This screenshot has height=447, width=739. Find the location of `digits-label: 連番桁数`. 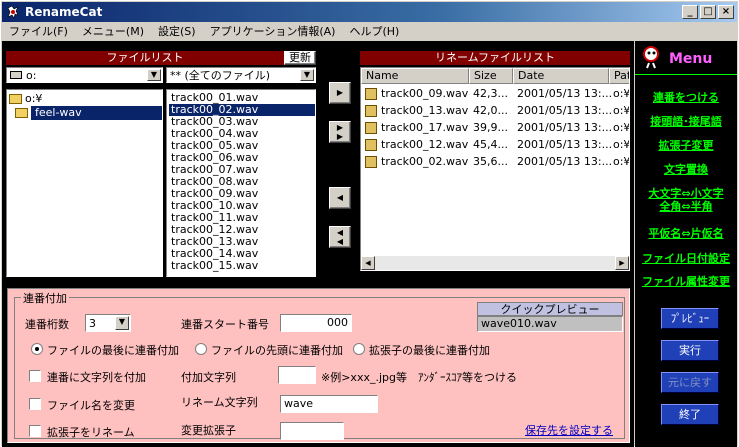

digits-label: 連番桁数 is located at coordinates (47, 324).